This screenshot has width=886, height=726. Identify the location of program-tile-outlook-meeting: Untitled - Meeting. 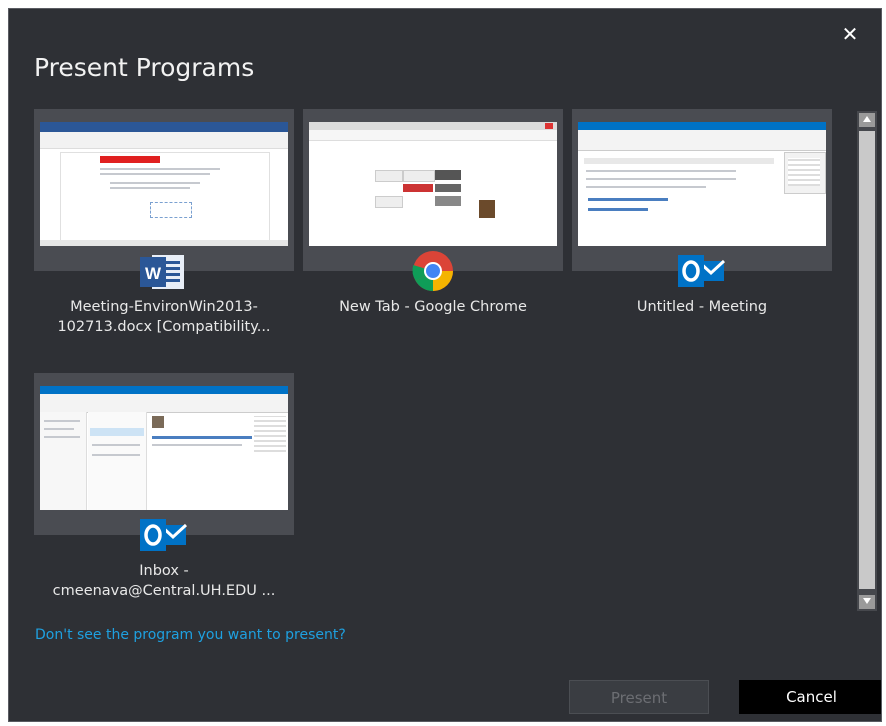
(702, 213).